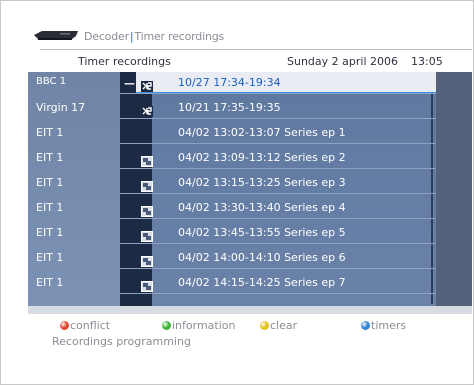  What do you see at coordinates (262, 157) in the screenshot?
I see `recording-time: 04/02 13:09-13:12 Series ep 2` at bounding box center [262, 157].